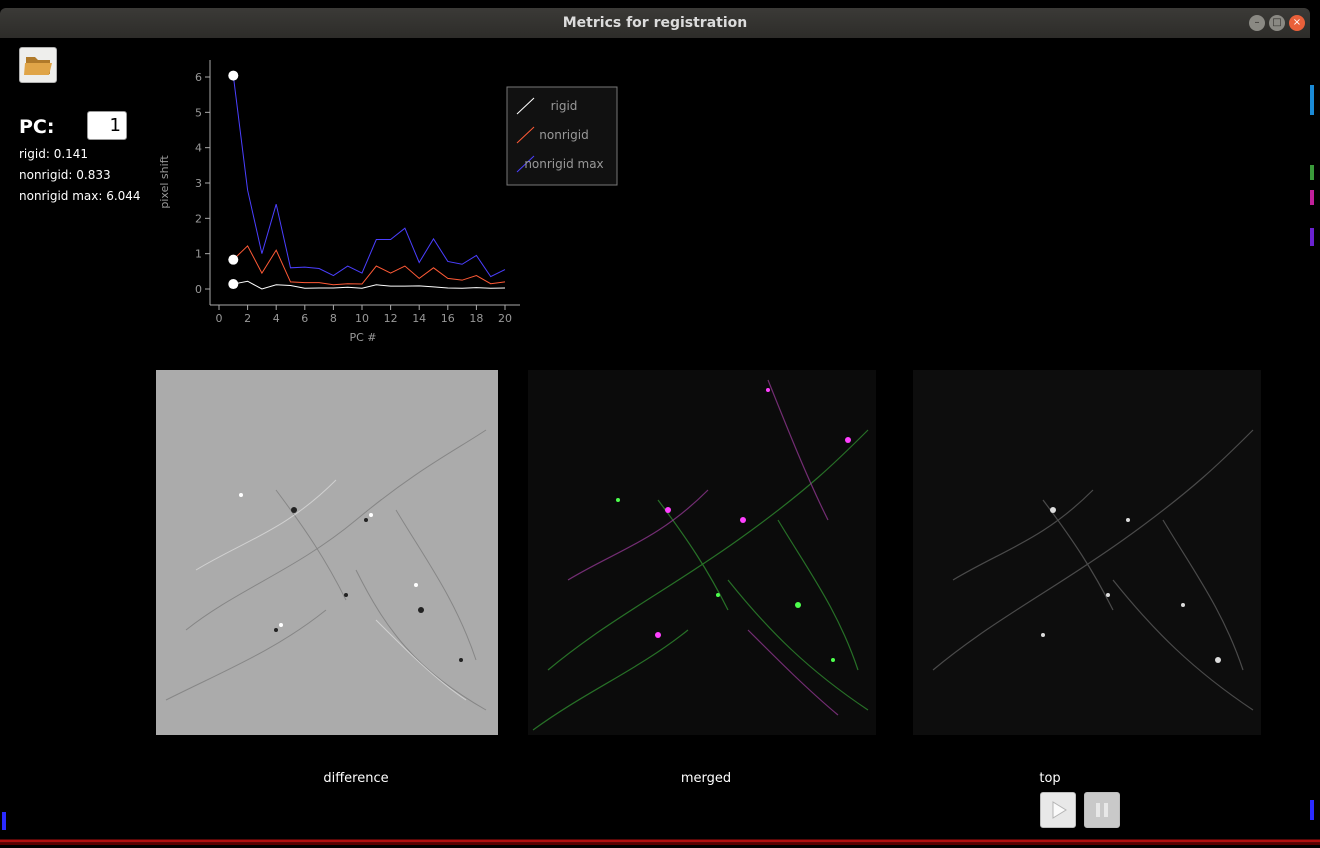 This screenshot has width=1320, height=848. I want to click on title-bar: Metrics for registration – □ ×, so click(655, 23).